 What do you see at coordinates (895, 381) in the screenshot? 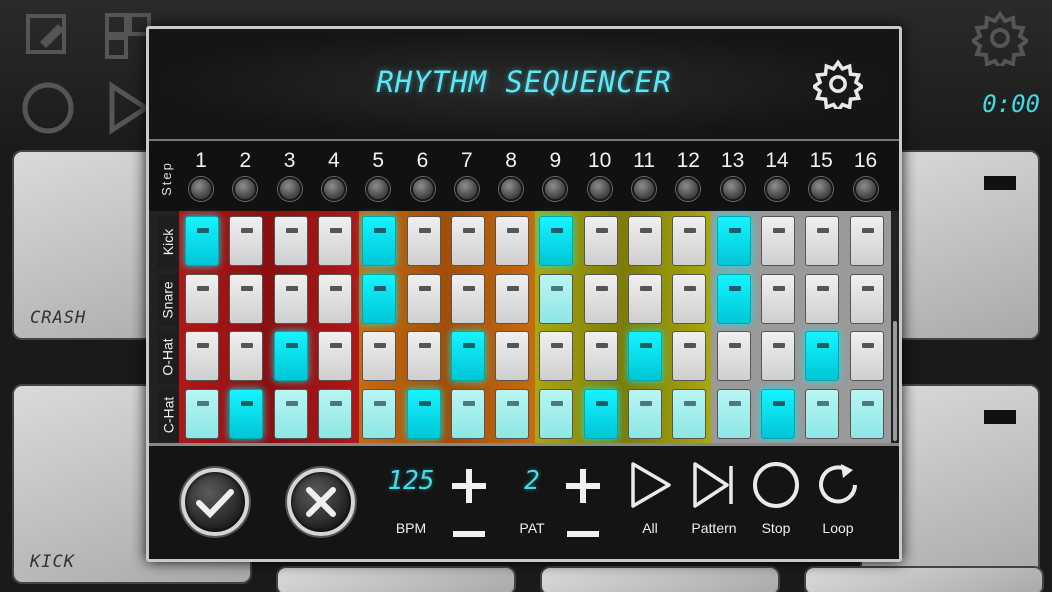
I see `scrollbar-thumb` at bounding box center [895, 381].